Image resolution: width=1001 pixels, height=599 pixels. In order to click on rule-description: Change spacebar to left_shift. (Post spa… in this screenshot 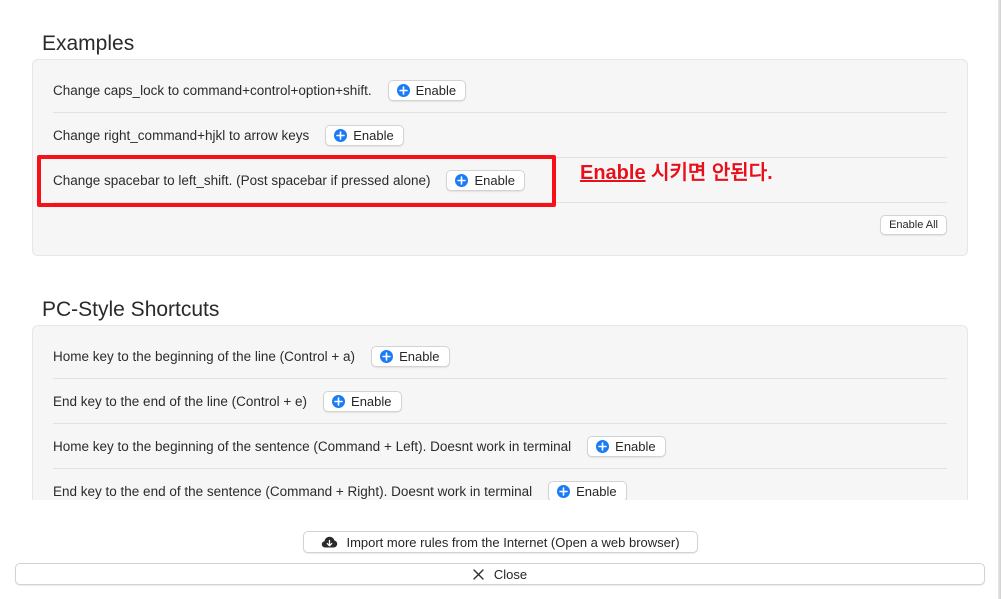, I will do `click(242, 180)`.